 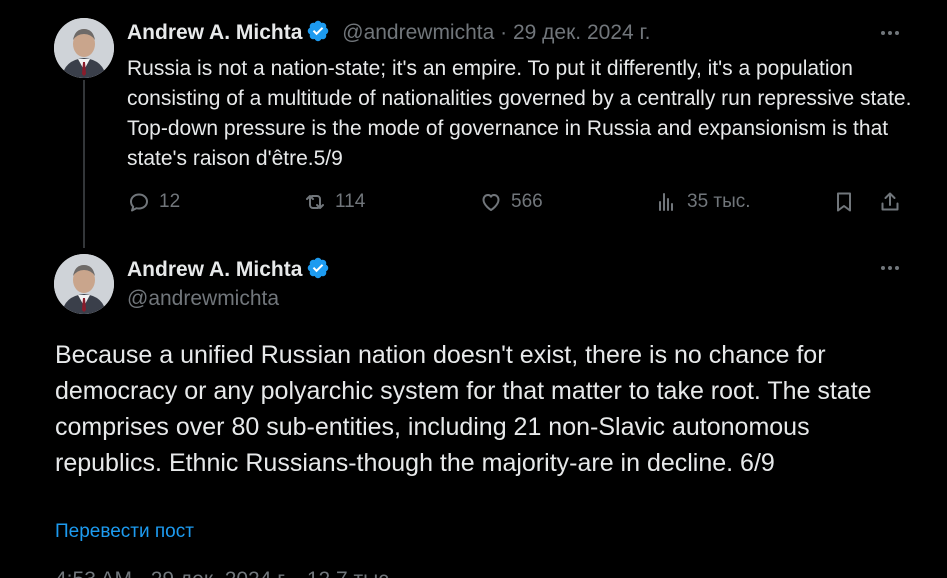 I want to click on reply-button: 12, so click(x=153, y=202).